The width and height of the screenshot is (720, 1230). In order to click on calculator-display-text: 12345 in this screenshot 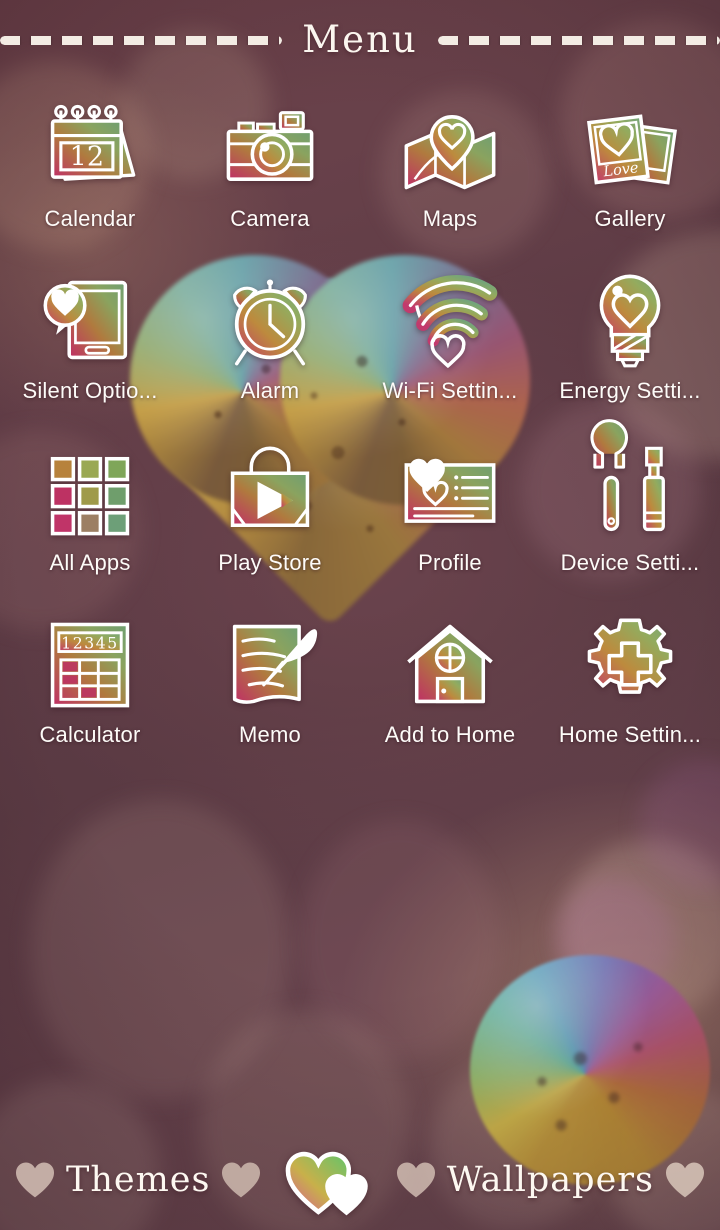, I will do `click(89, 643)`.